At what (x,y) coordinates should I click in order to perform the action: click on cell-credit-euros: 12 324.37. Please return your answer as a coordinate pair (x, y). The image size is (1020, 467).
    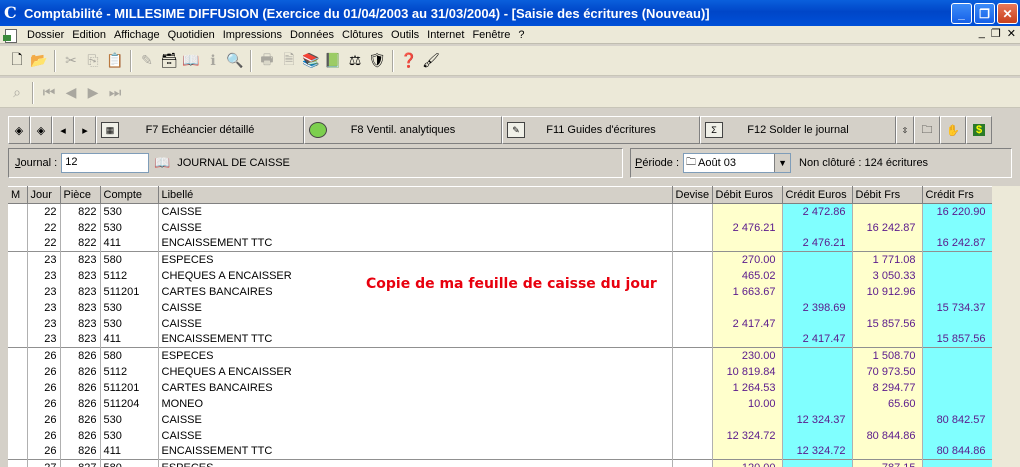
    Looking at the image, I should click on (817, 419).